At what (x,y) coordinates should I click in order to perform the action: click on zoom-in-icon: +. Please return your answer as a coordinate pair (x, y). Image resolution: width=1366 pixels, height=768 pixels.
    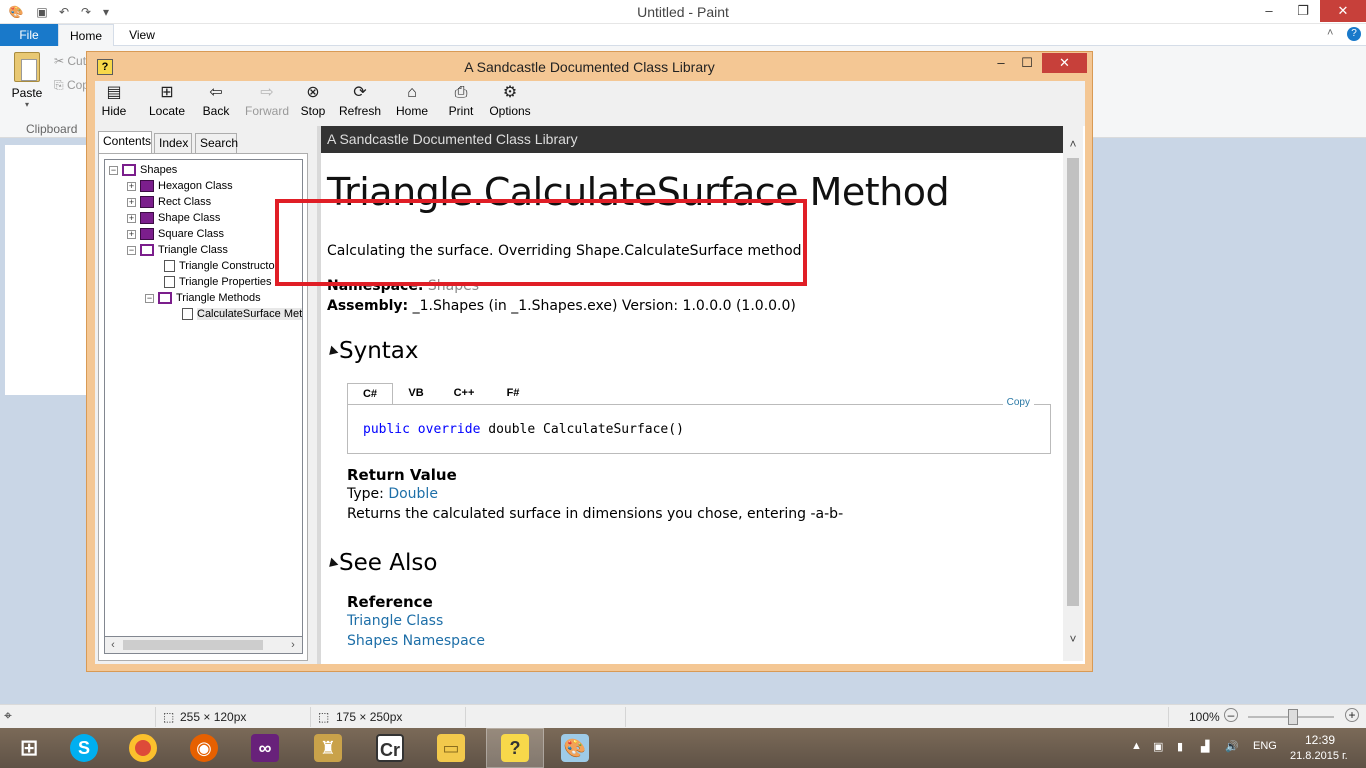
    Looking at the image, I should click on (1352, 715).